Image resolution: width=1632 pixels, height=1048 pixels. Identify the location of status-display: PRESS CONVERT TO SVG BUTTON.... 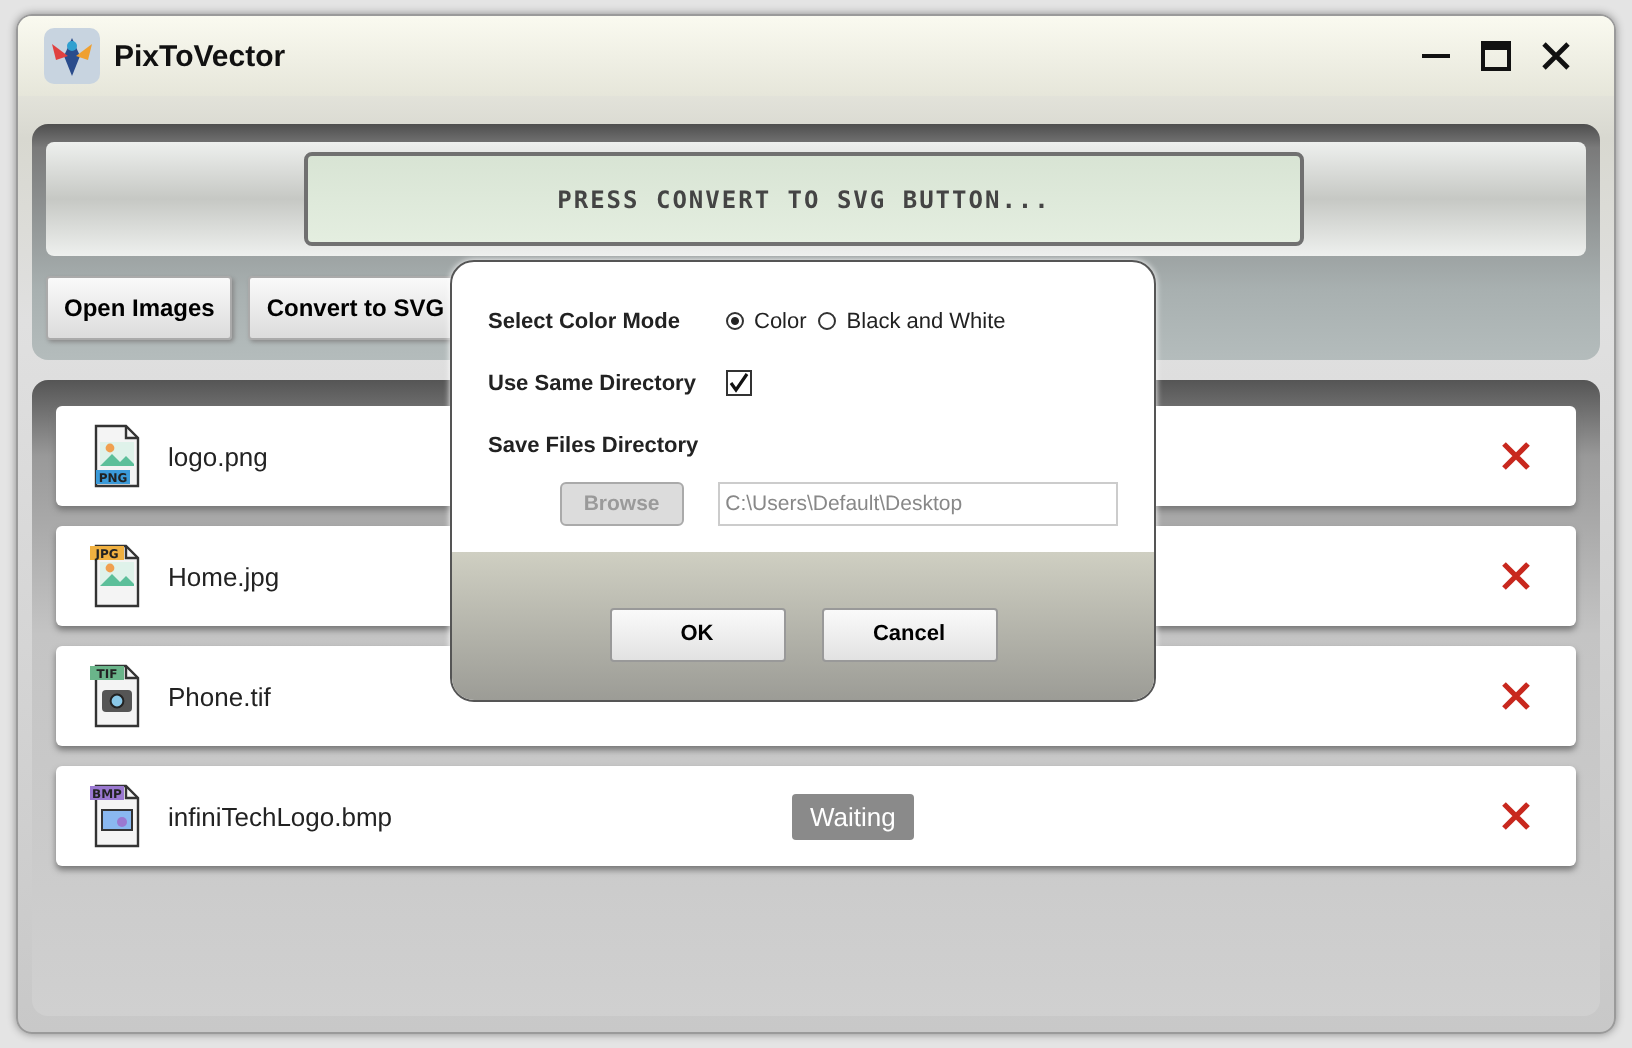
(804, 199).